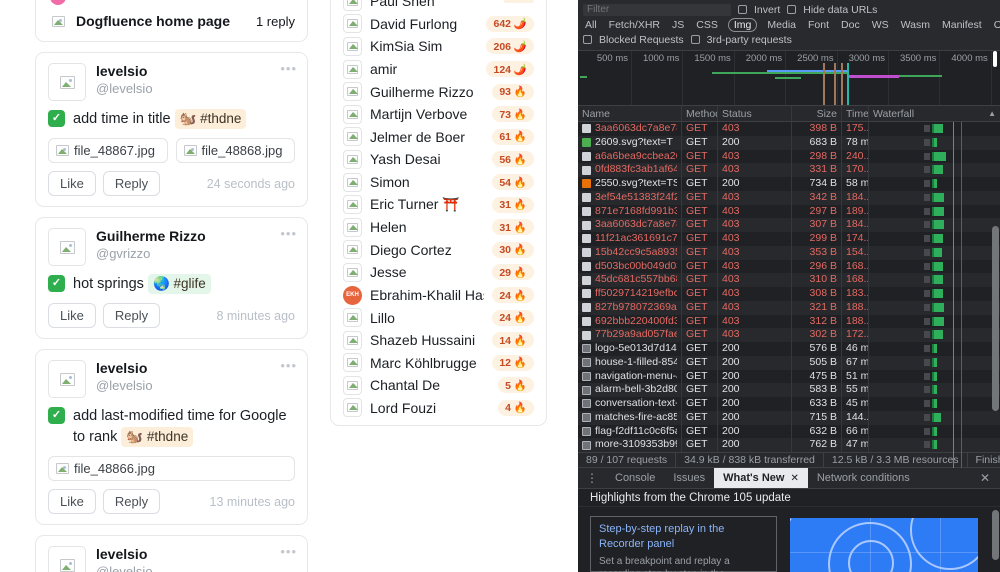  What do you see at coordinates (635, 478) in the screenshot?
I see `drawer-tab-console: Console` at bounding box center [635, 478].